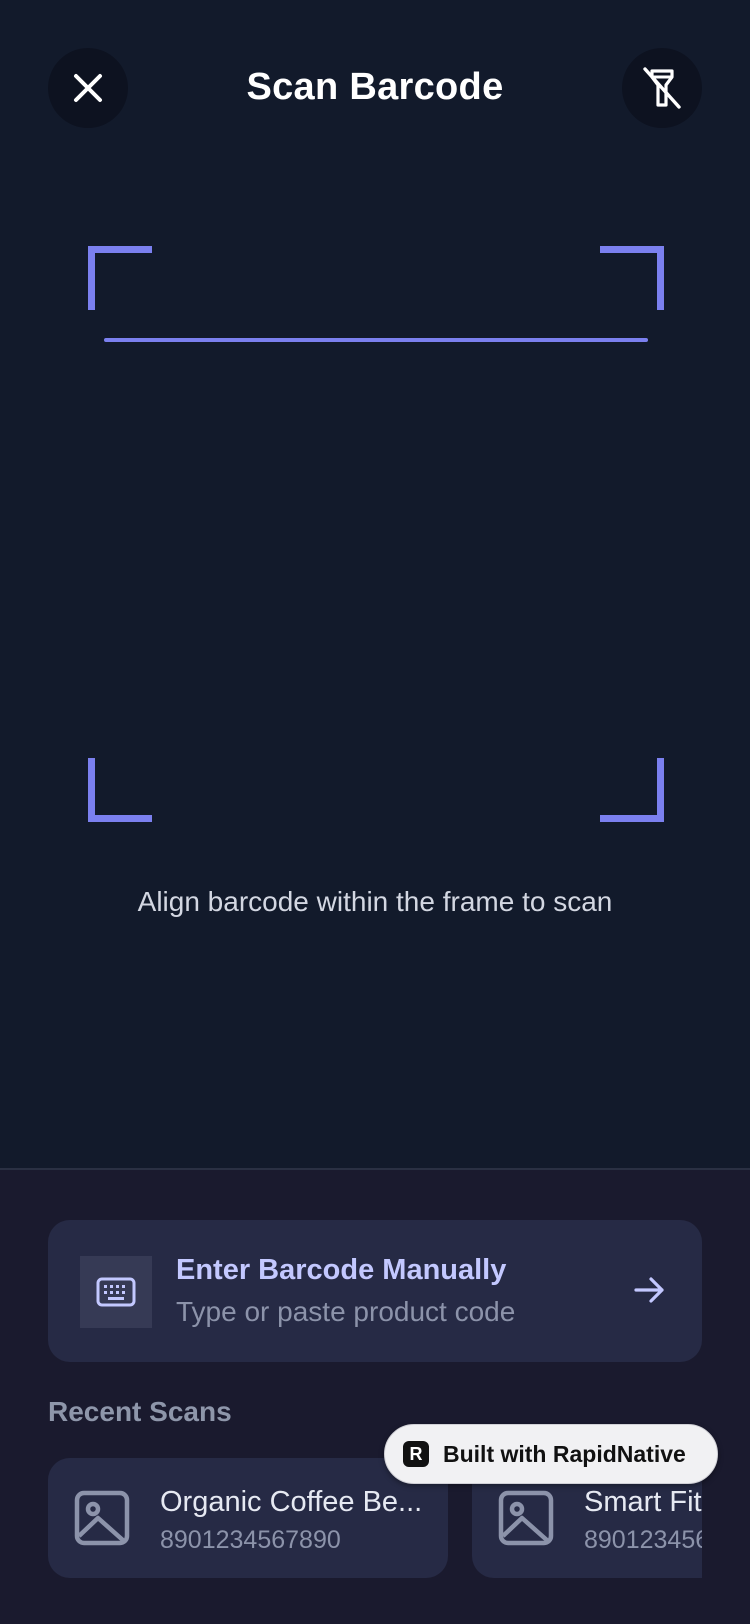  Describe the element at coordinates (346, 1311) in the screenshot. I see `manual-entry-subtitle: Type or paste product code` at that location.